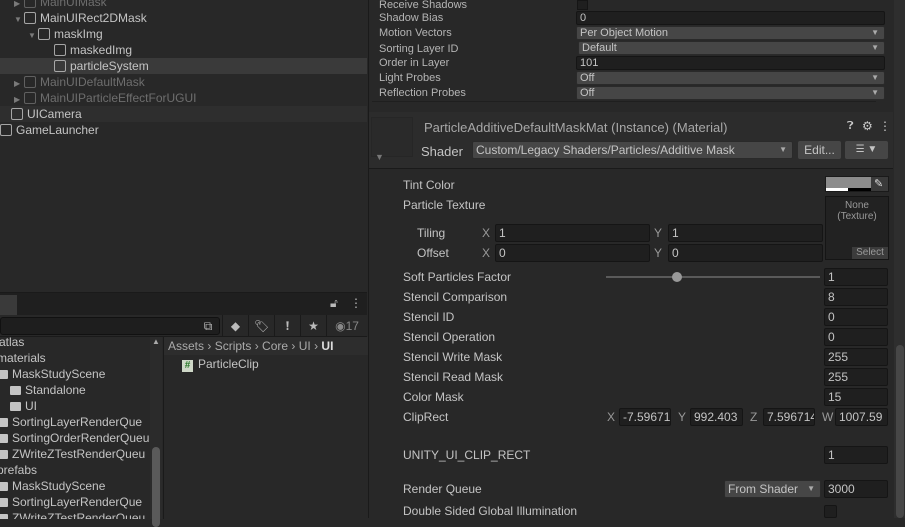  I want to click on hierarchy-item-selected: particleSystem, so click(183, 66).